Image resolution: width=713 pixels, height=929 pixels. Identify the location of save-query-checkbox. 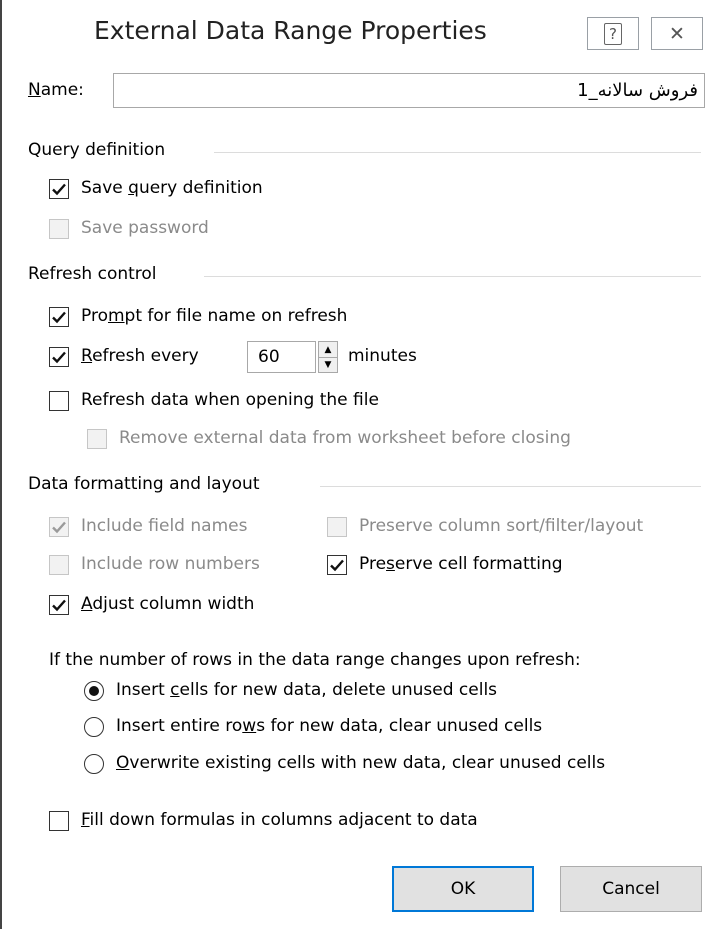
(59, 189).